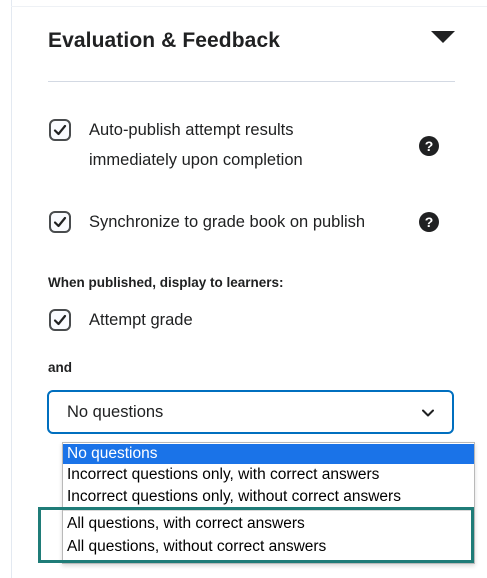 Image resolution: width=487 pixels, height=578 pixels. What do you see at coordinates (191, 130) in the screenshot?
I see `auto-publish-label-line1: Auto-publish attempt results` at bounding box center [191, 130].